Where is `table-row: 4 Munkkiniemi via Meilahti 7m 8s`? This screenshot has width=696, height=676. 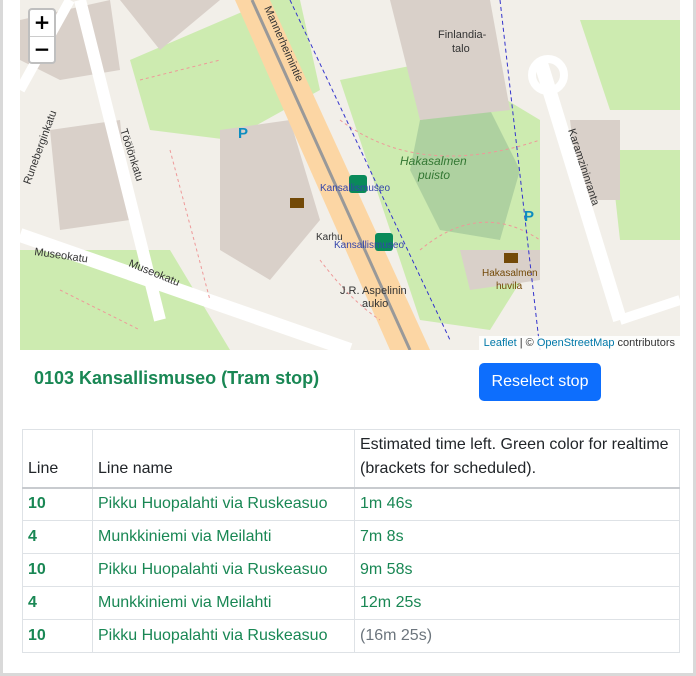 table-row: 4 Munkkiniemi via Meilahti 7m 8s is located at coordinates (351, 537).